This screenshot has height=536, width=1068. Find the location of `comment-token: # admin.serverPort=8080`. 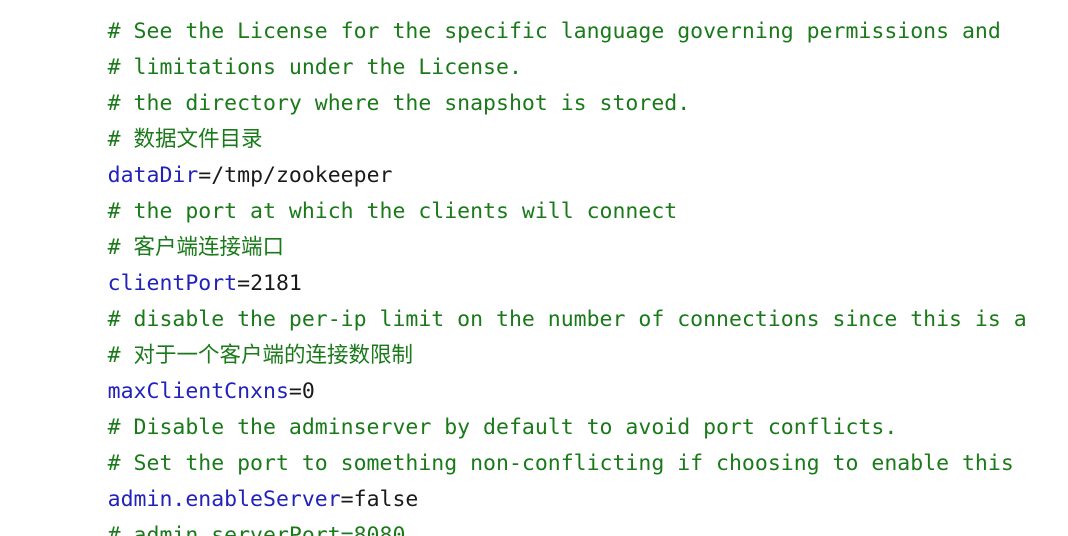

comment-token: # admin.serverPort=8080 is located at coordinates (256, 529).